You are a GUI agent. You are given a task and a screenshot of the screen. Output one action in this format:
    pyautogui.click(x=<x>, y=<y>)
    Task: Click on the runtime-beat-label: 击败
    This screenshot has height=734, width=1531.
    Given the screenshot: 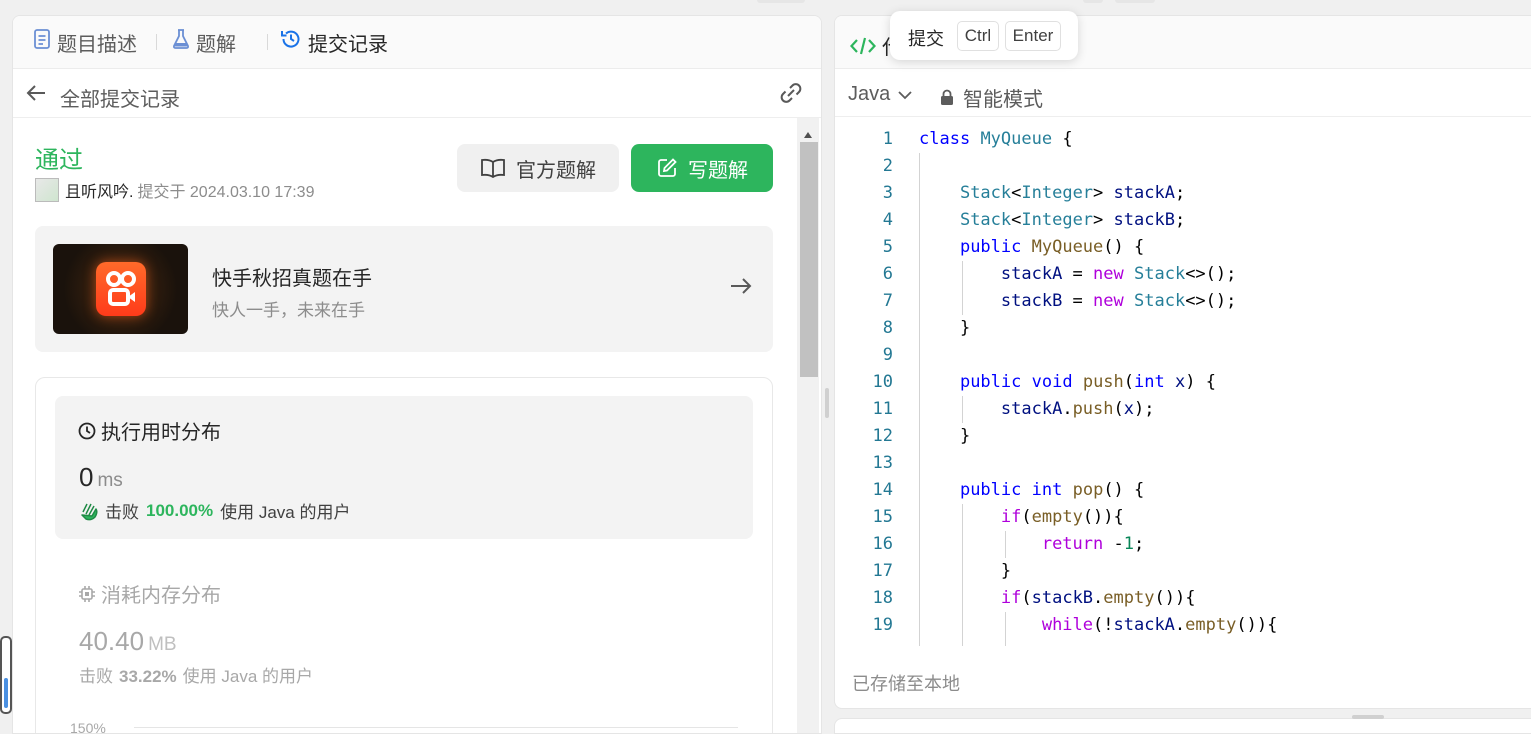 What is the action you would take?
    pyautogui.click(x=122, y=512)
    